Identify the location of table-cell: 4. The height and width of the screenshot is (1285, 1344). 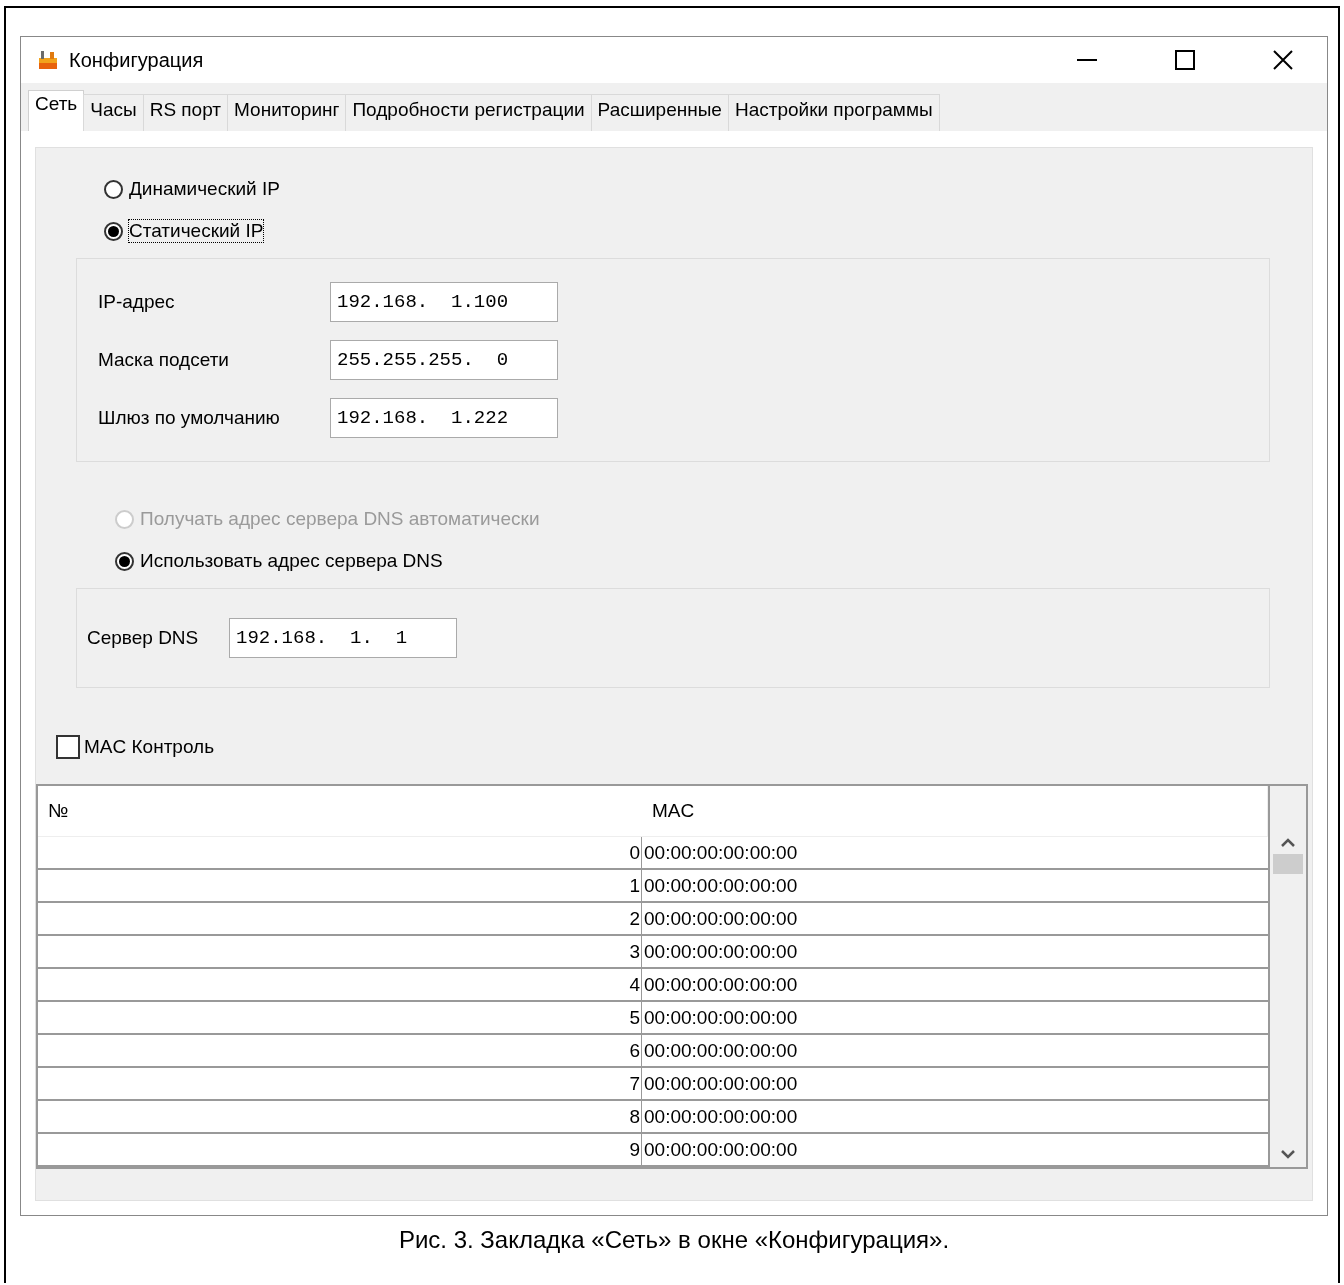
(340, 985).